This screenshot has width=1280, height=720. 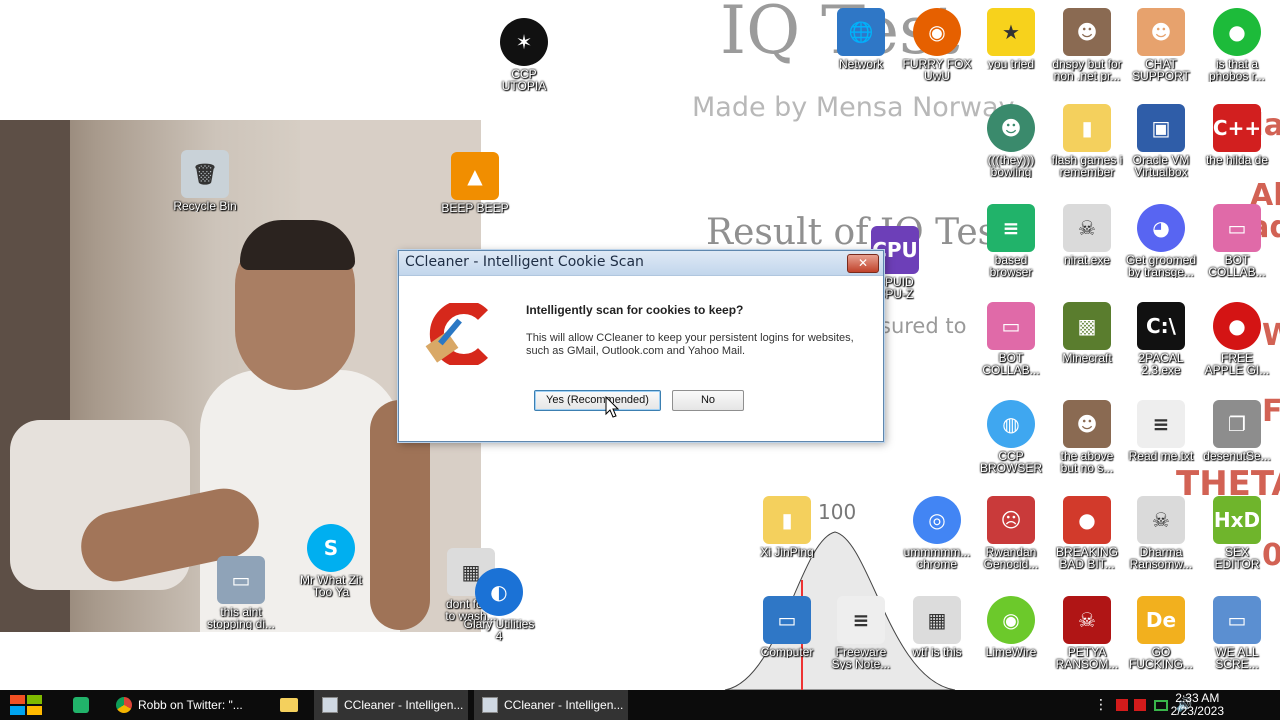 What do you see at coordinates (1161, 364) in the screenshot?
I see `desktop-icon-label: 2PACAL 2.3.exe` at bounding box center [1161, 364].